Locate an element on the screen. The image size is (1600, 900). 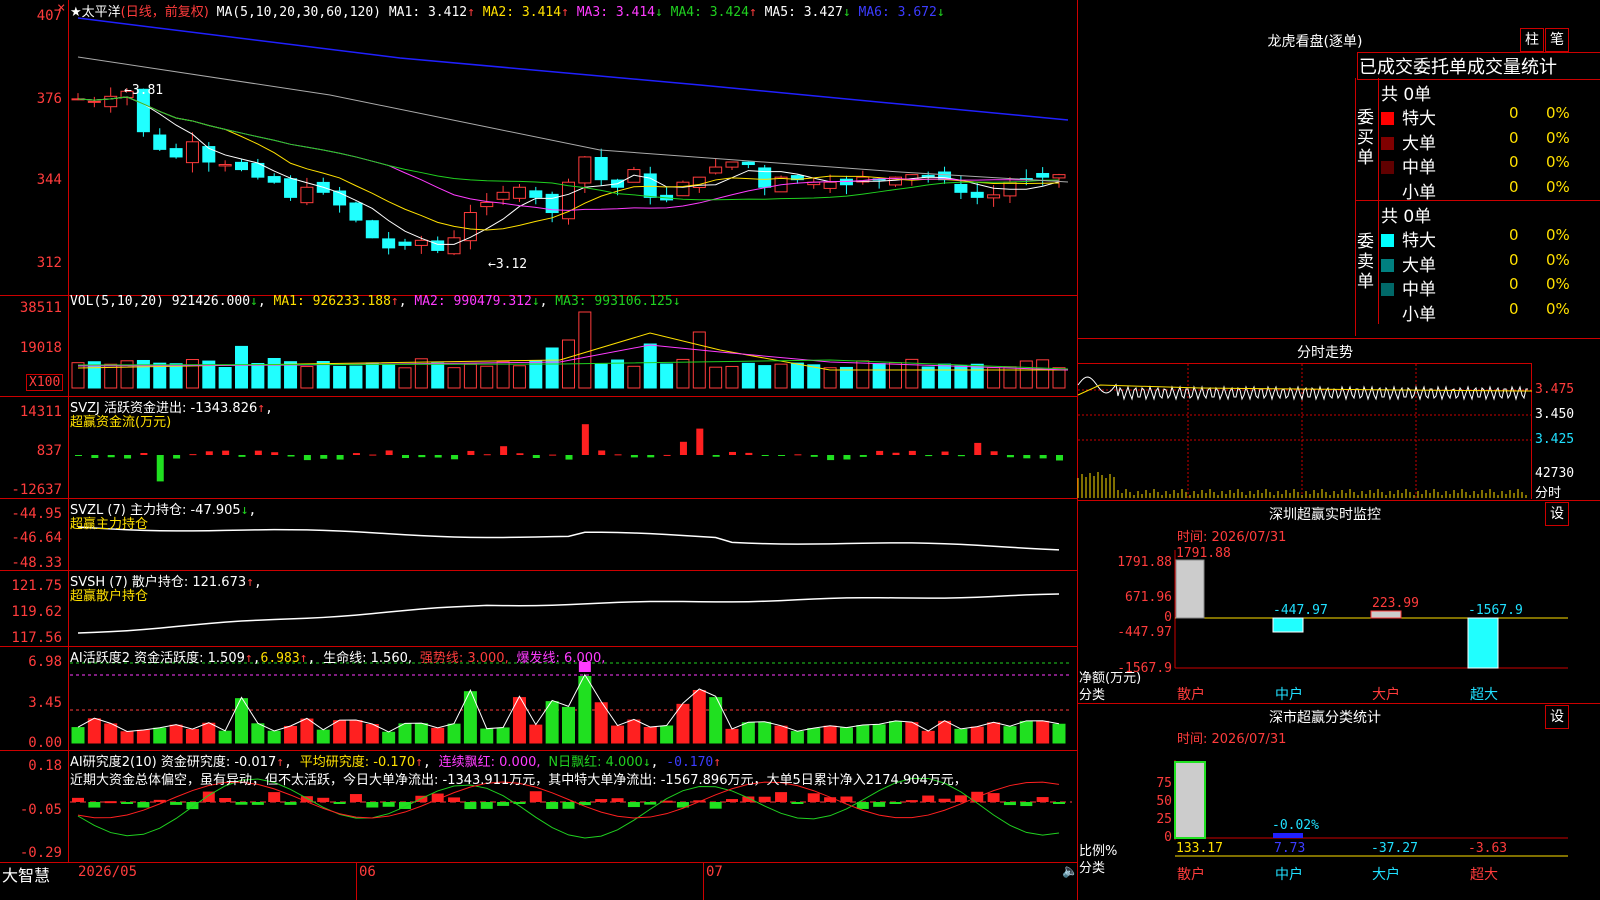
sz-cat-label: 分类 is located at coordinates (1092, 695).